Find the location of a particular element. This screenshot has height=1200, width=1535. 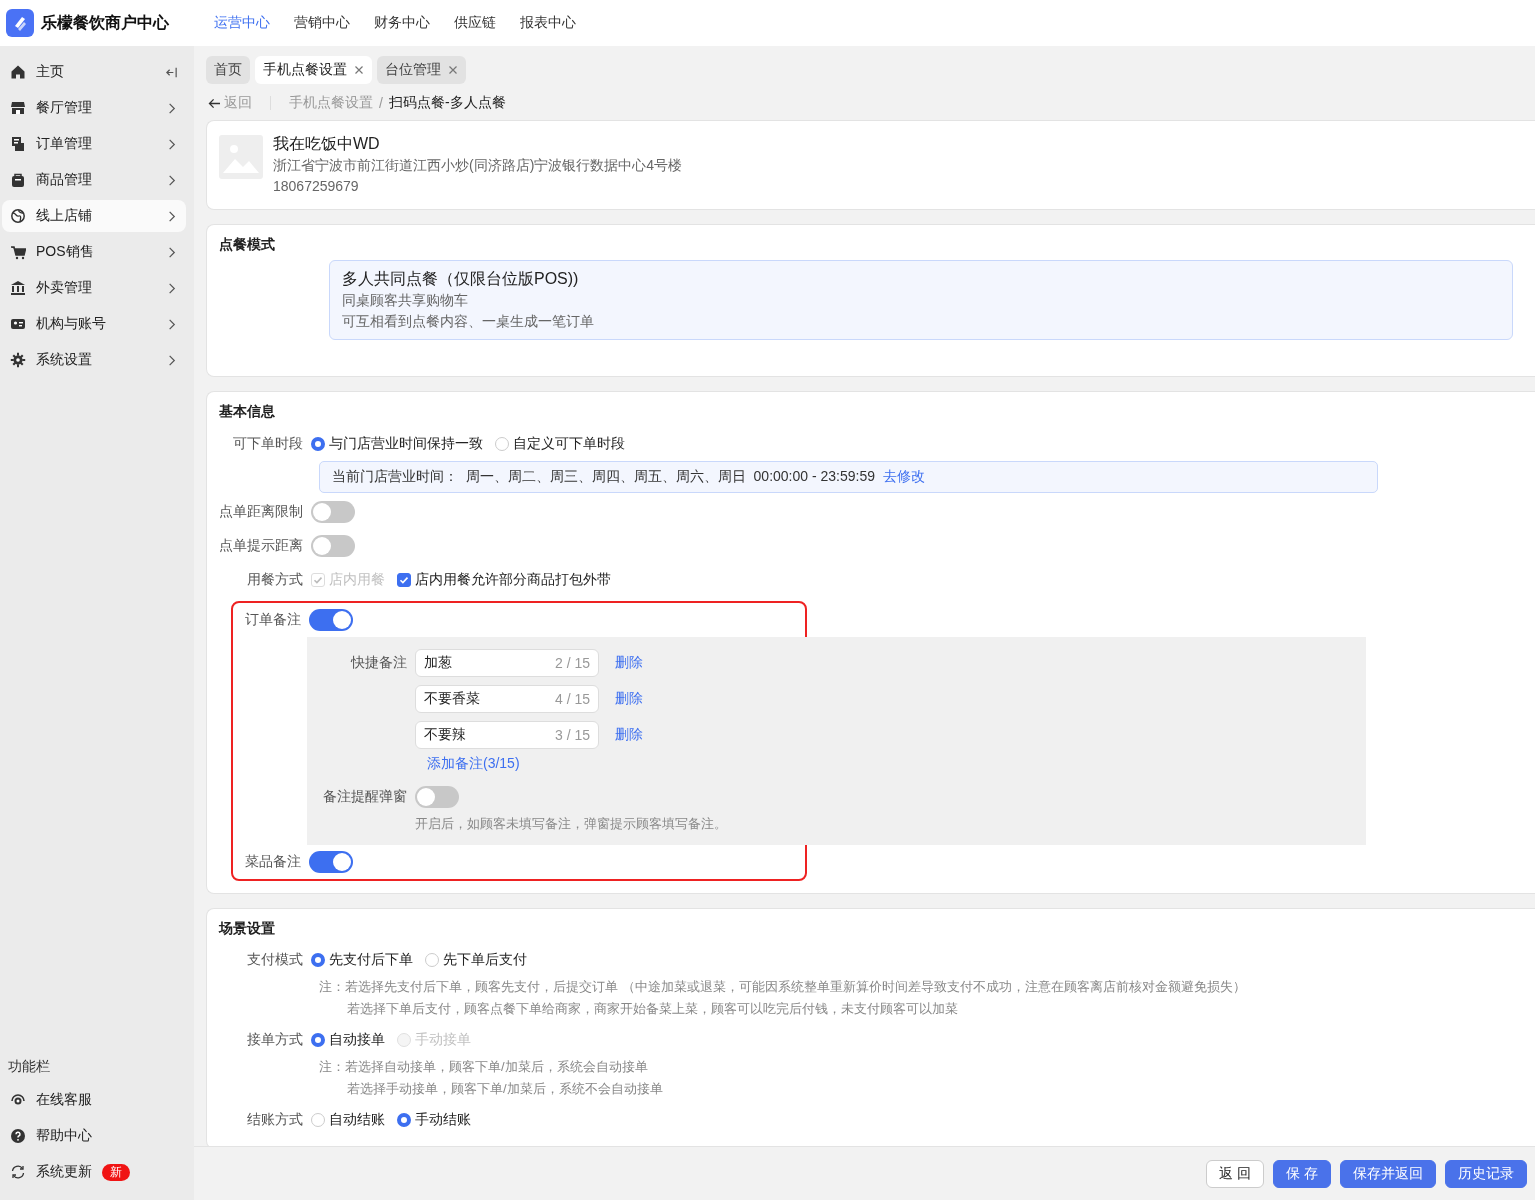

sidebar-item: 外卖管理 is located at coordinates (94, 288).